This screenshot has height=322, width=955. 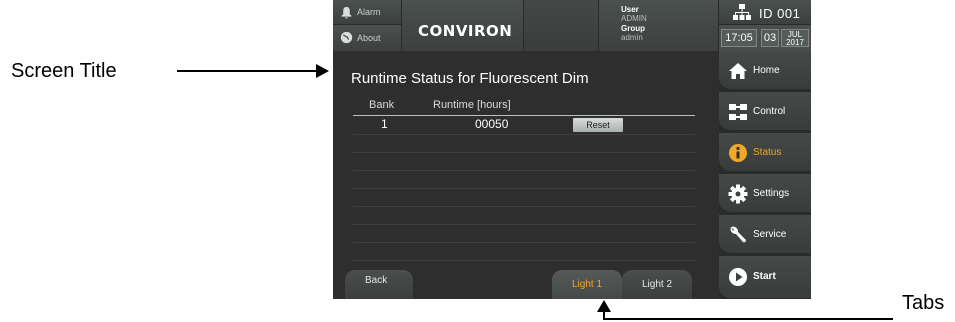 I want to click on column-header-bank: Bank, so click(x=382, y=105).